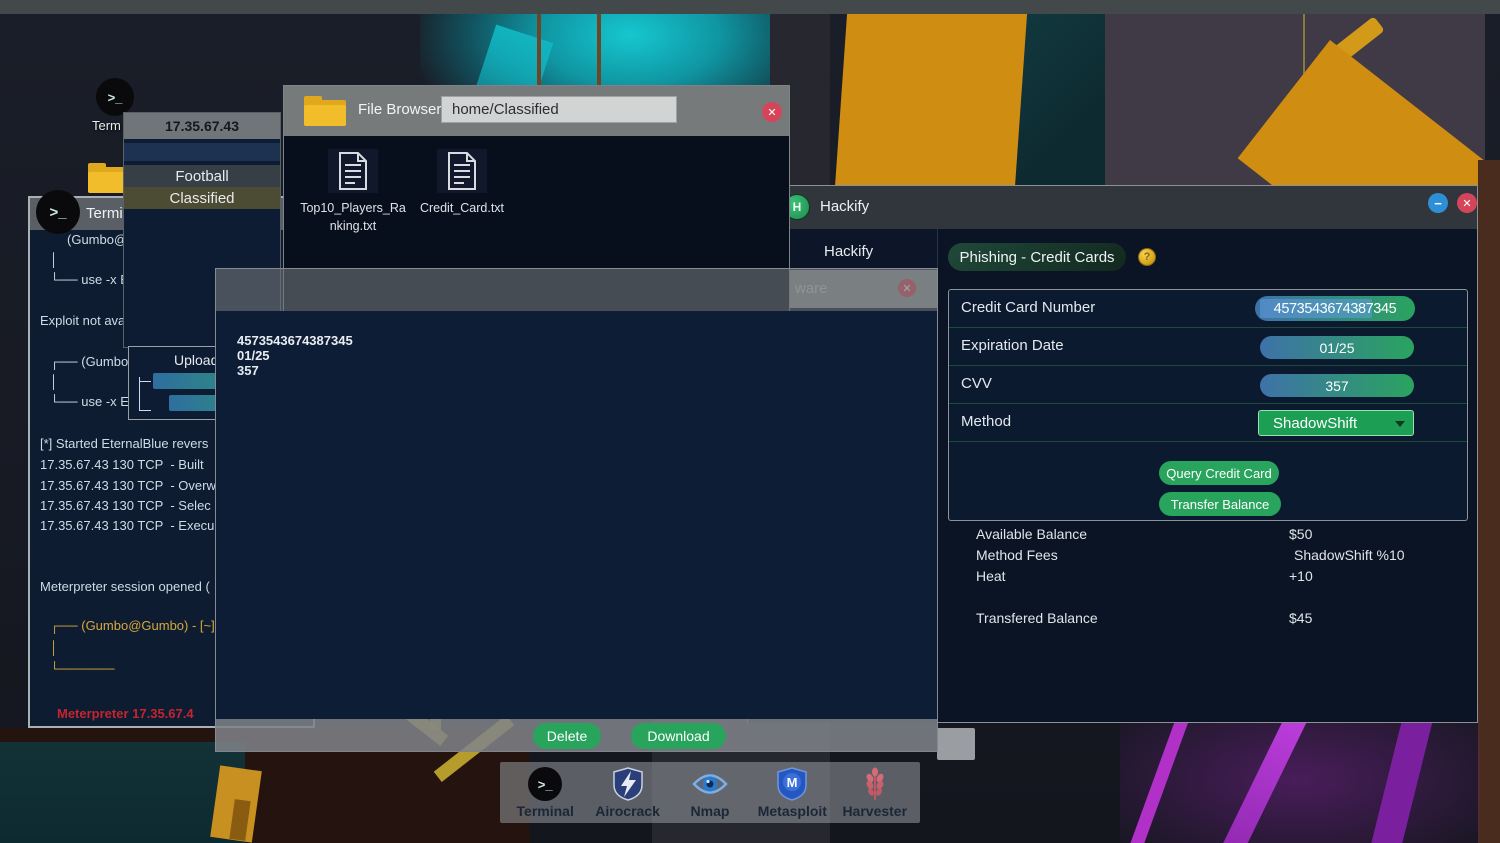 The image size is (1500, 843). I want to click on chooser-item-football: Football, so click(202, 176).